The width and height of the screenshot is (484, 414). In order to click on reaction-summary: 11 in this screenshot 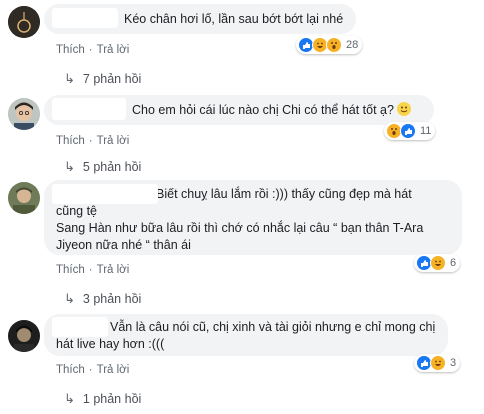, I will do `click(410, 131)`.